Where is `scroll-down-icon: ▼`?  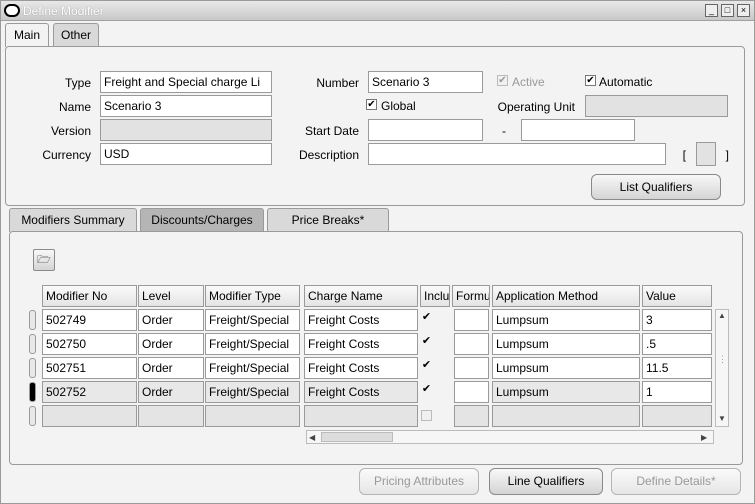 scroll-down-icon: ▼ is located at coordinates (722, 418).